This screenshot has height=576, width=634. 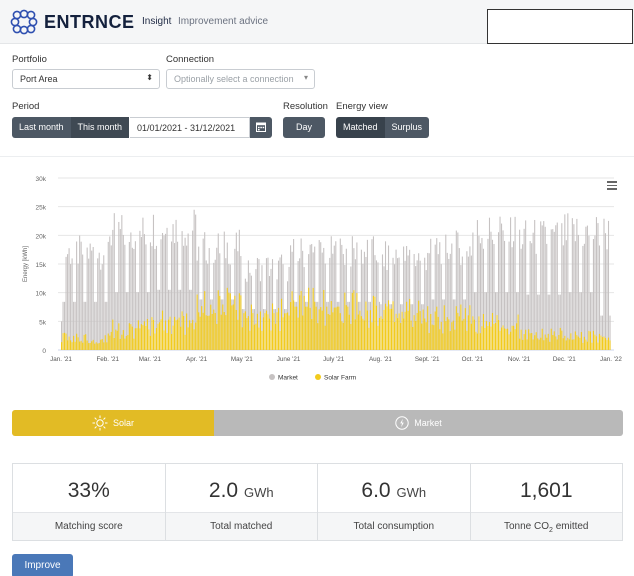 I want to click on stat-label: Tonne CO2 emitted, so click(x=546, y=526).